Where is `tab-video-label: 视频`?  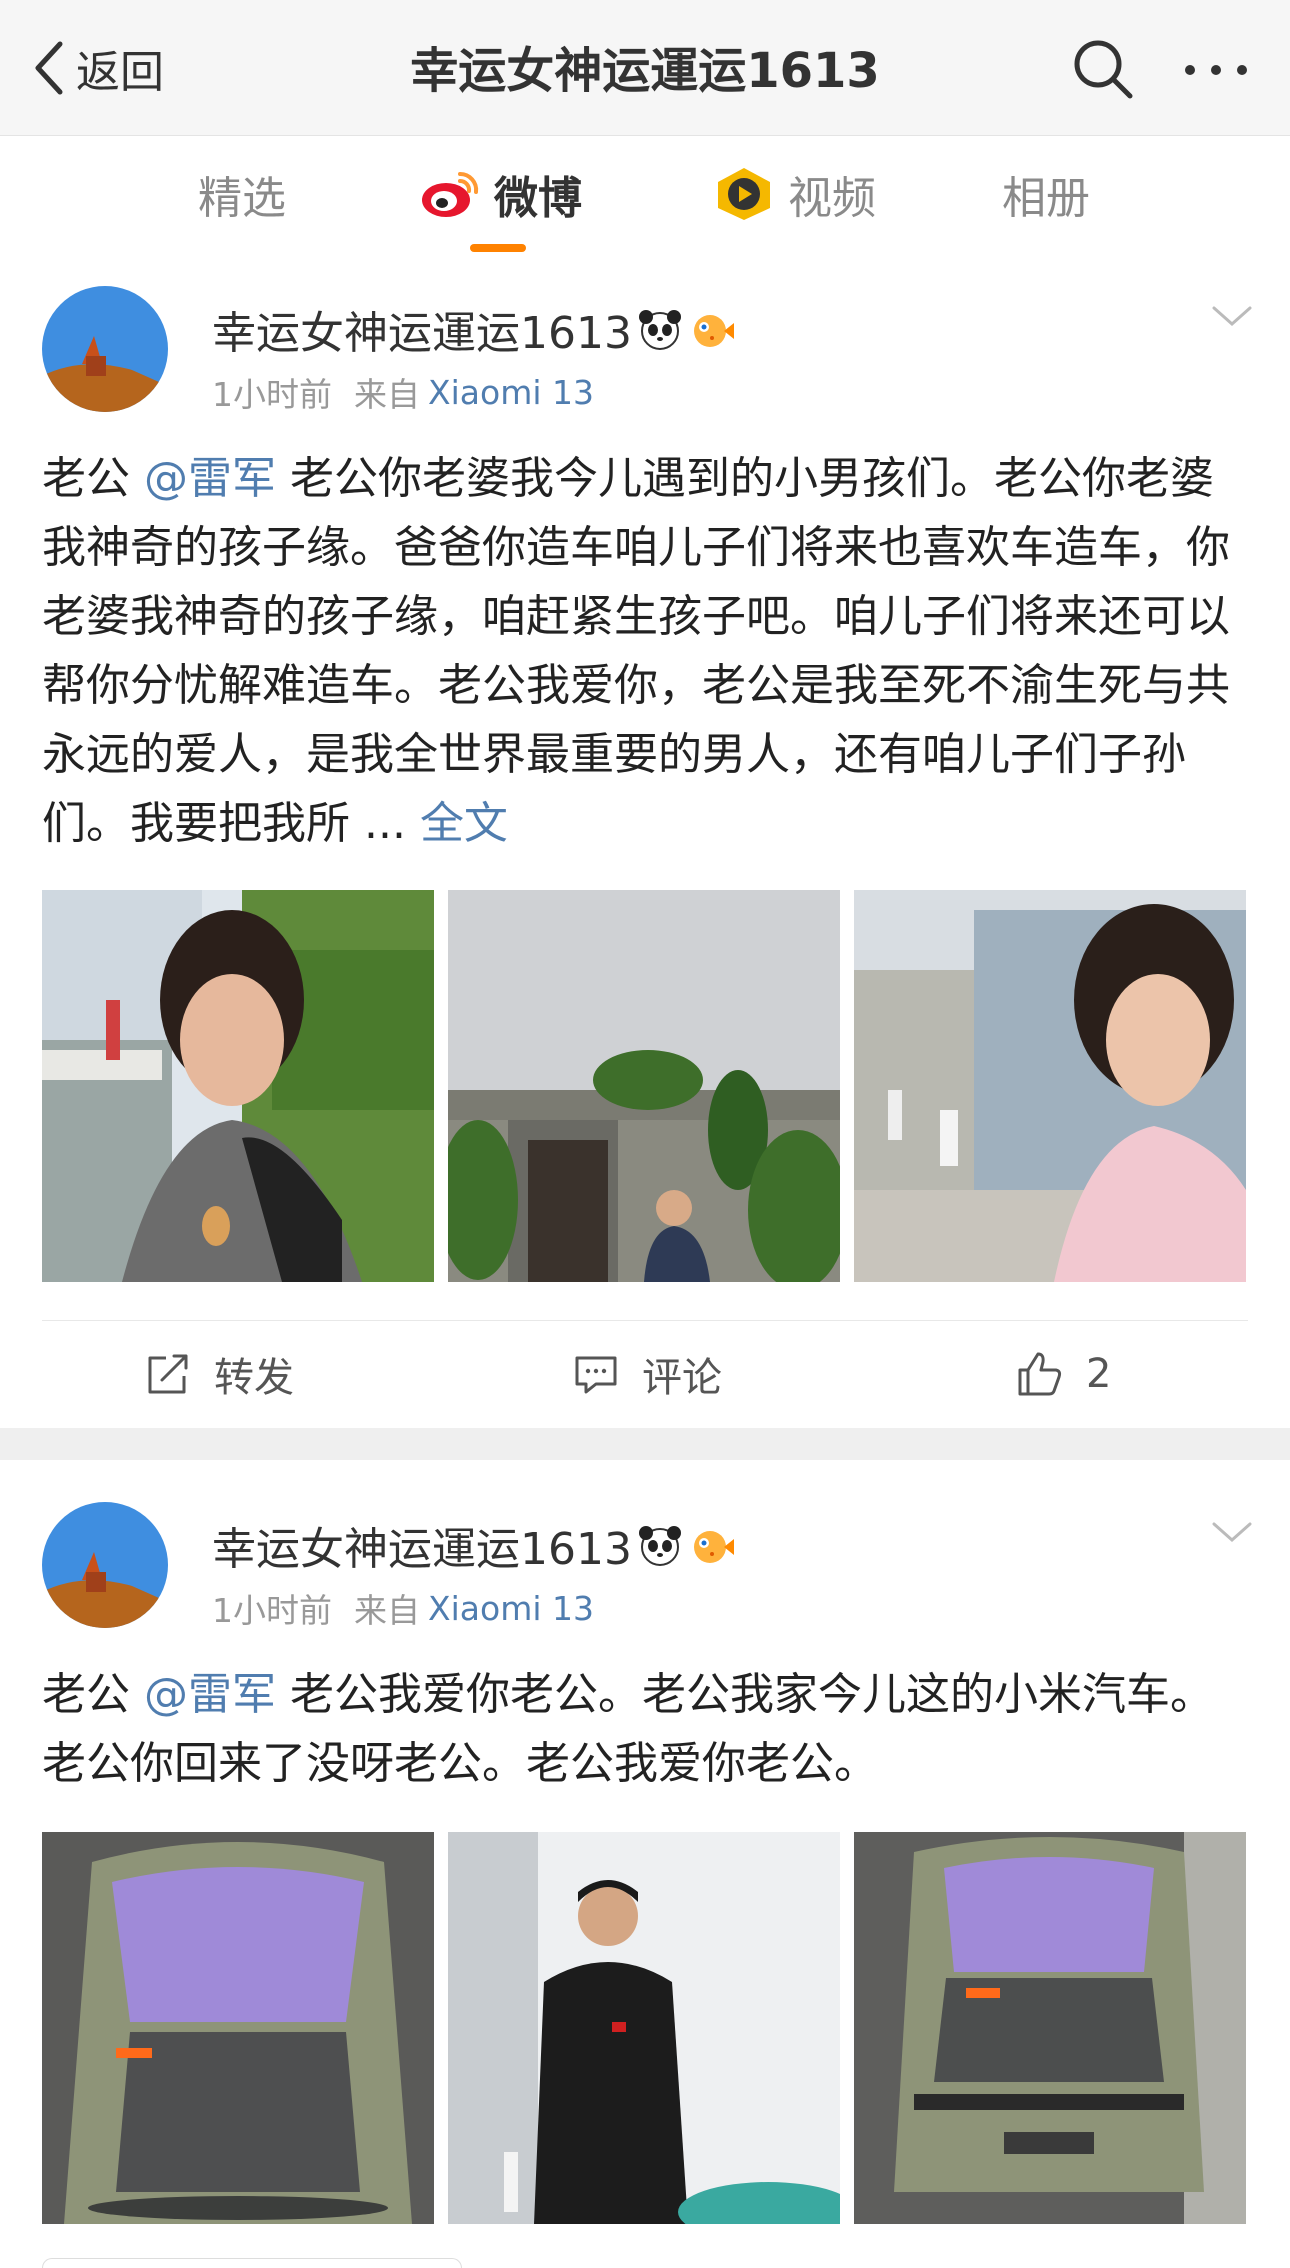
tab-video-label: 视频 is located at coordinates (832, 198).